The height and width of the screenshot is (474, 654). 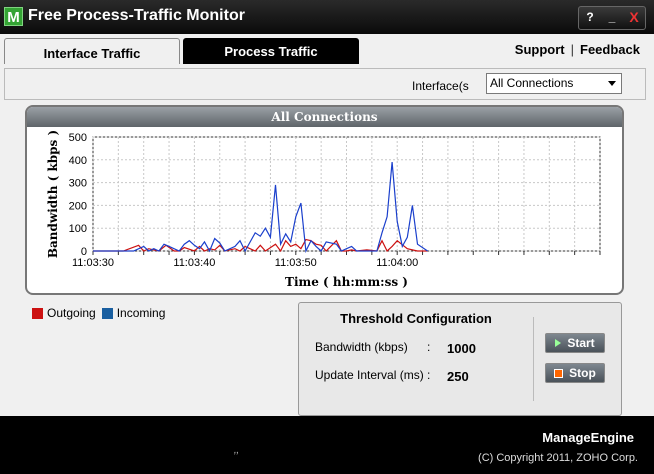 I want to click on interface-select: All Connections, so click(x=554, y=83).